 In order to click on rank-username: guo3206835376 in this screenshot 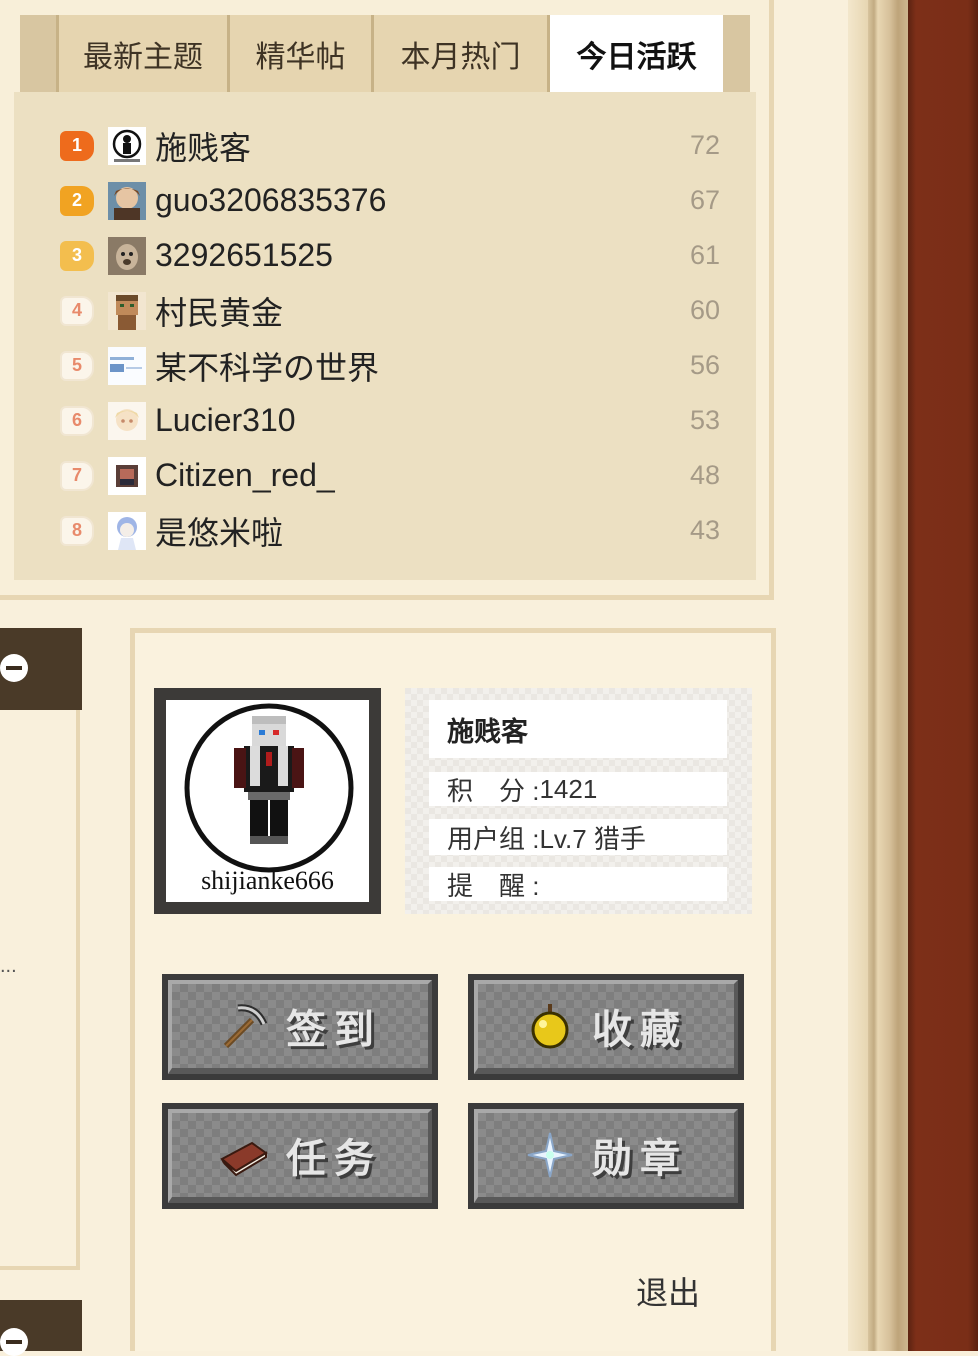, I will do `click(407, 200)`.